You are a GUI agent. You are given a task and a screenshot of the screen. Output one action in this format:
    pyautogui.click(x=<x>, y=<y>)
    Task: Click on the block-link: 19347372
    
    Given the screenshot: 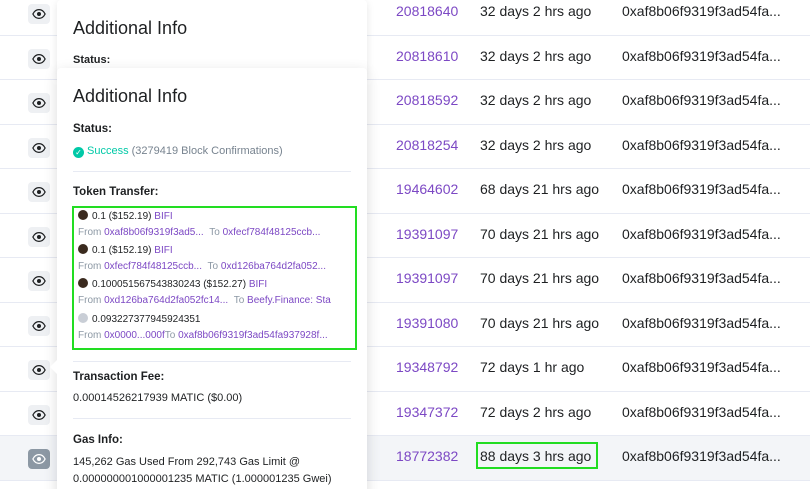 What is the action you would take?
    pyautogui.click(x=427, y=412)
    